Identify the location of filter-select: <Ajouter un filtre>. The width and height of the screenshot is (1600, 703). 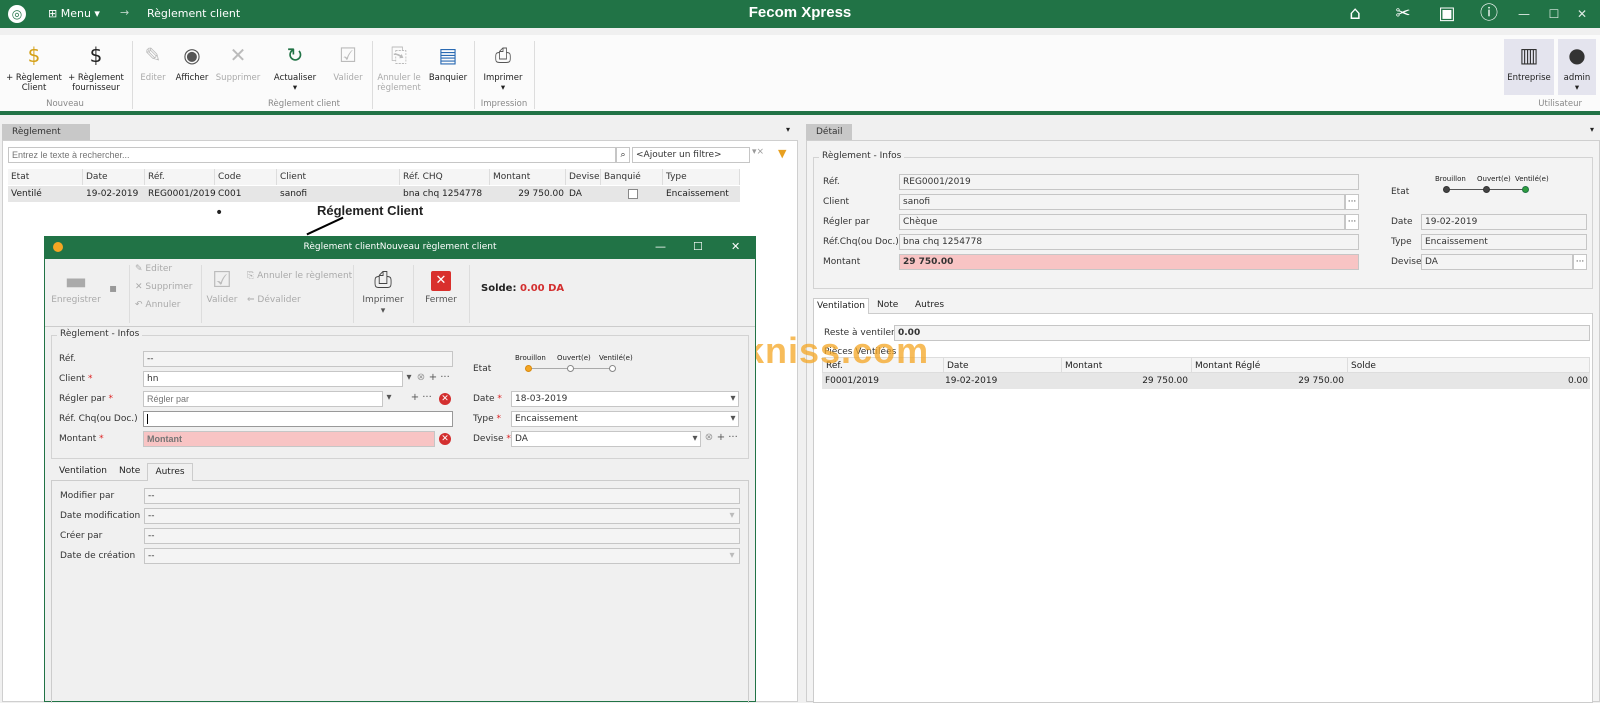
(691, 155).